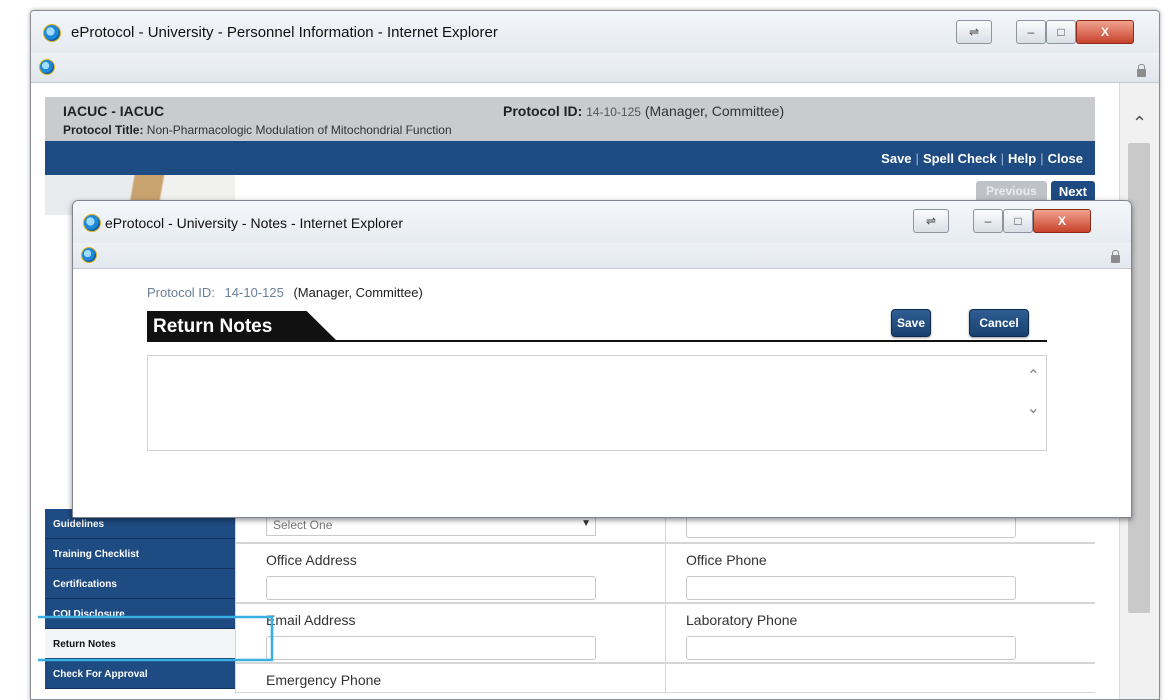  I want to click on nav-item-check-for-approval: Check For Approval, so click(140, 674).